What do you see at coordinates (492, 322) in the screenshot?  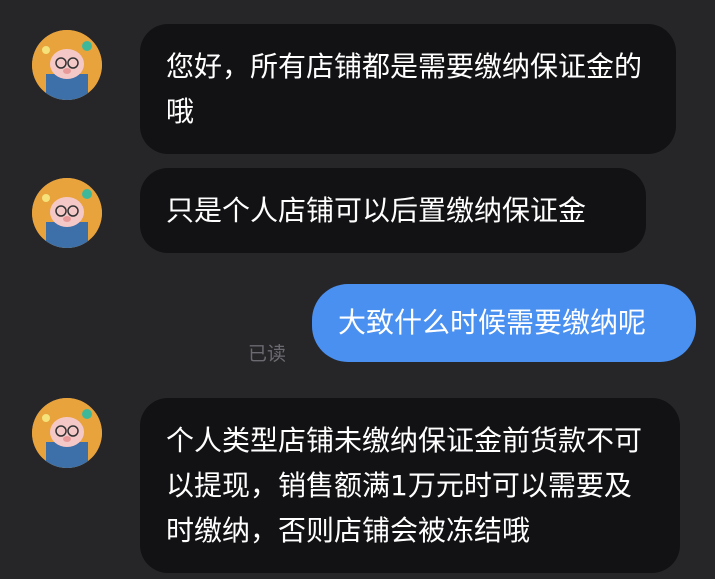 I see `message-text: 大致什么时候需要缴纳呢` at bounding box center [492, 322].